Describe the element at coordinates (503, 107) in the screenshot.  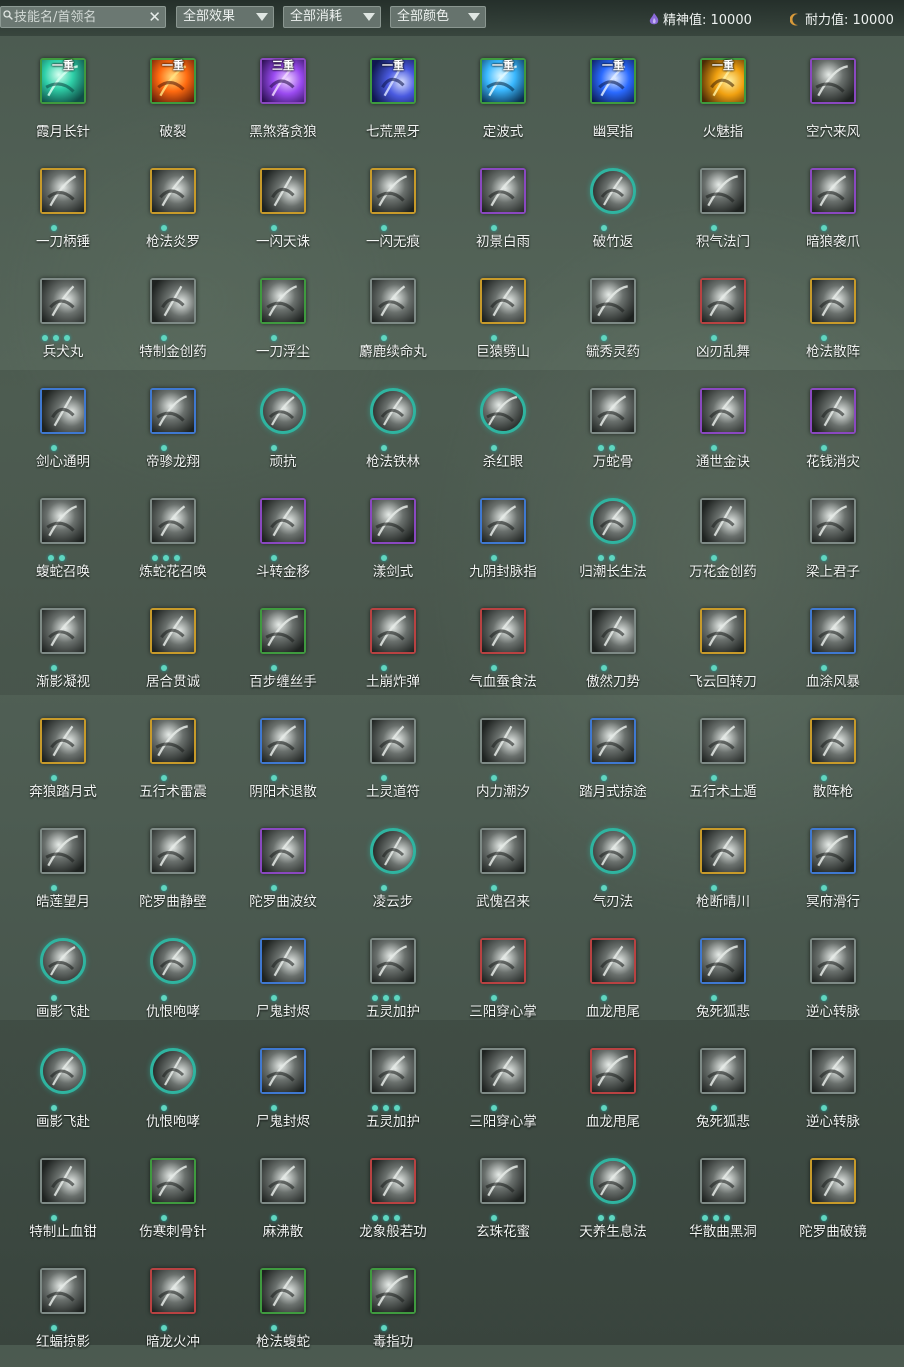
I see `skill-slot: 一重 定波式` at that location.